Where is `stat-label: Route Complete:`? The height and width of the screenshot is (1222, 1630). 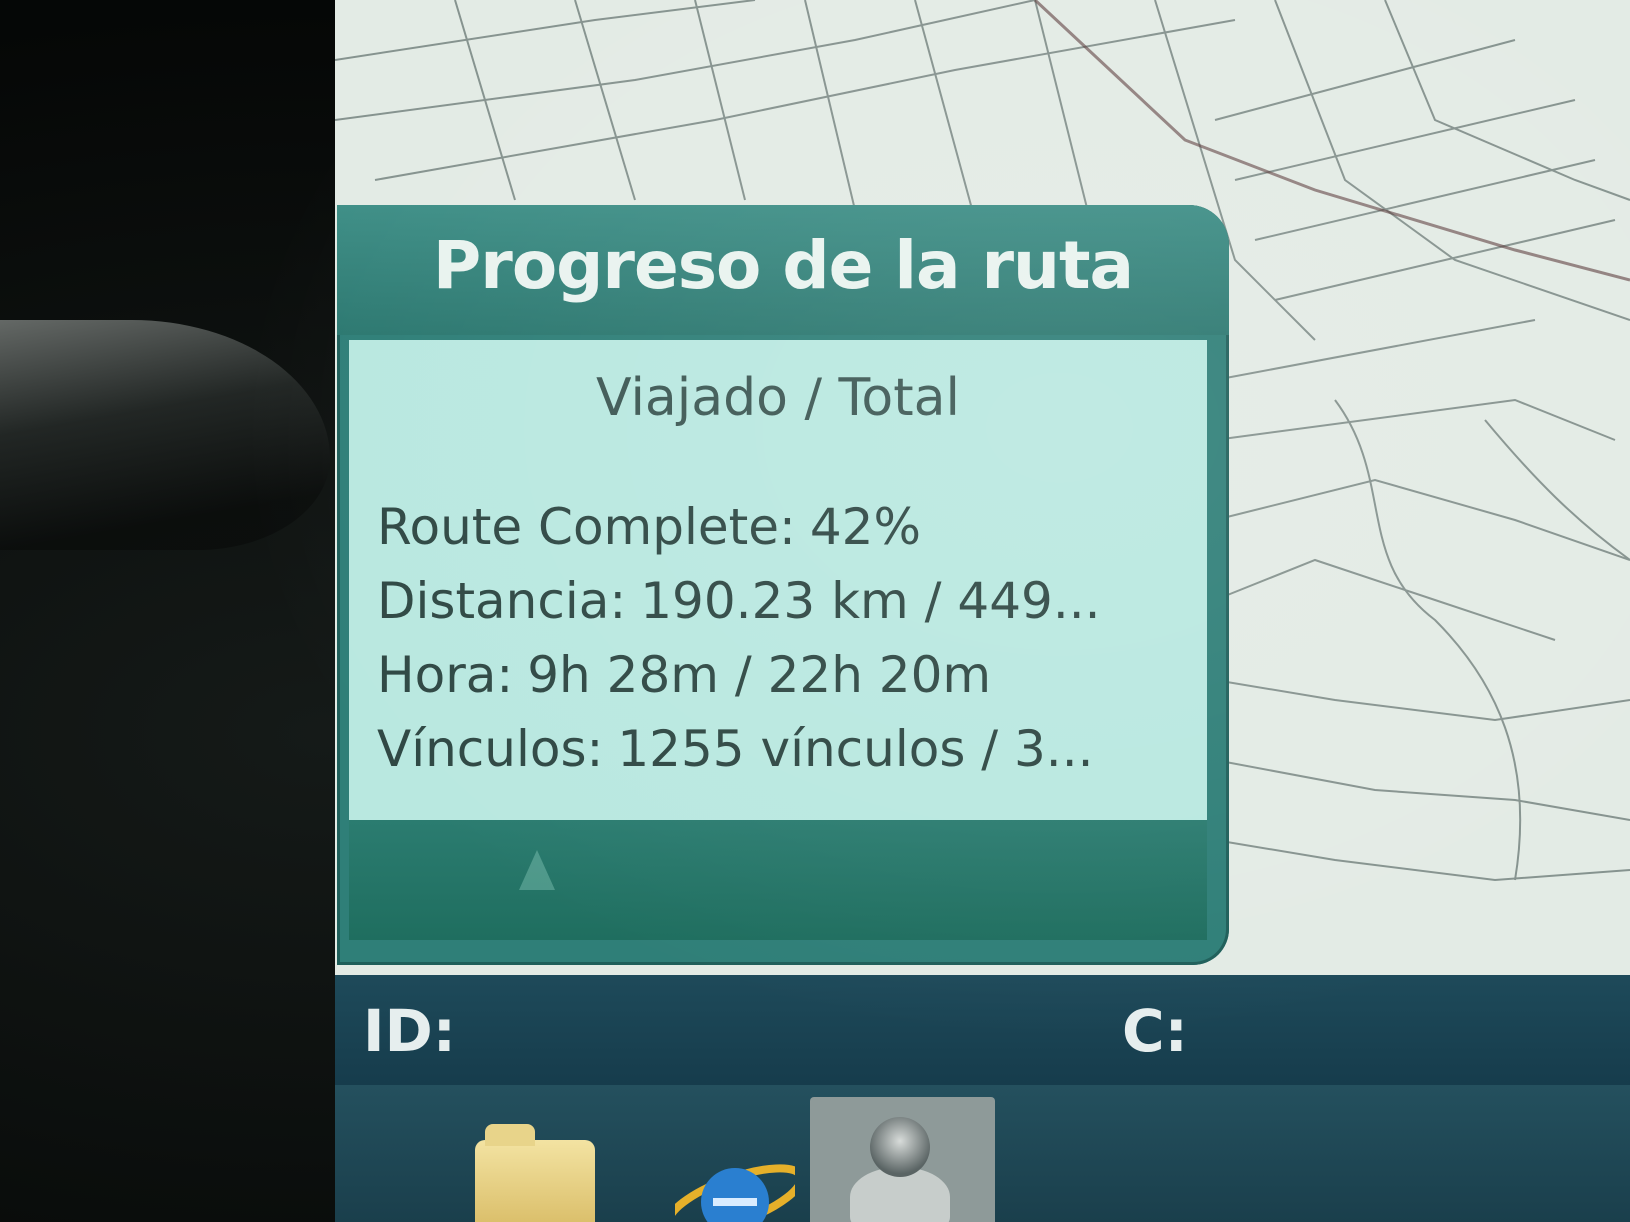 stat-label: Route Complete: is located at coordinates (586, 527).